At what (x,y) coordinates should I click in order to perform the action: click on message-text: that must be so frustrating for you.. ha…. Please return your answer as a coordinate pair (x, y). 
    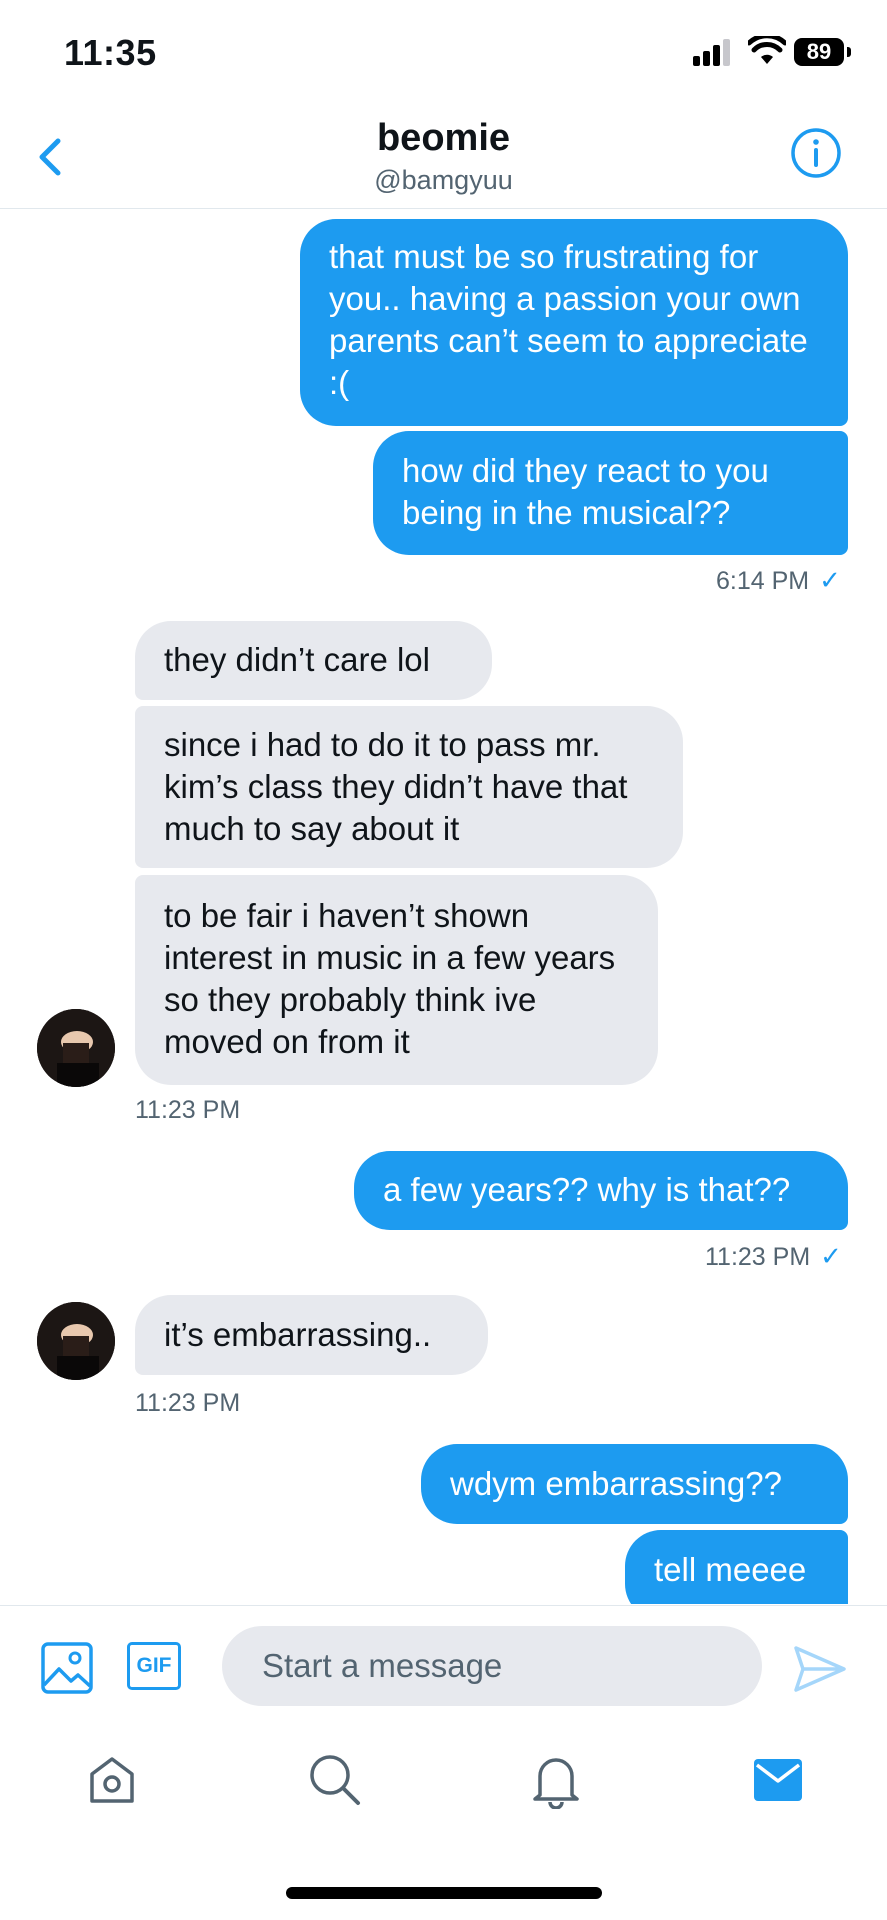
    Looking at the image, I should click on (568, 319).